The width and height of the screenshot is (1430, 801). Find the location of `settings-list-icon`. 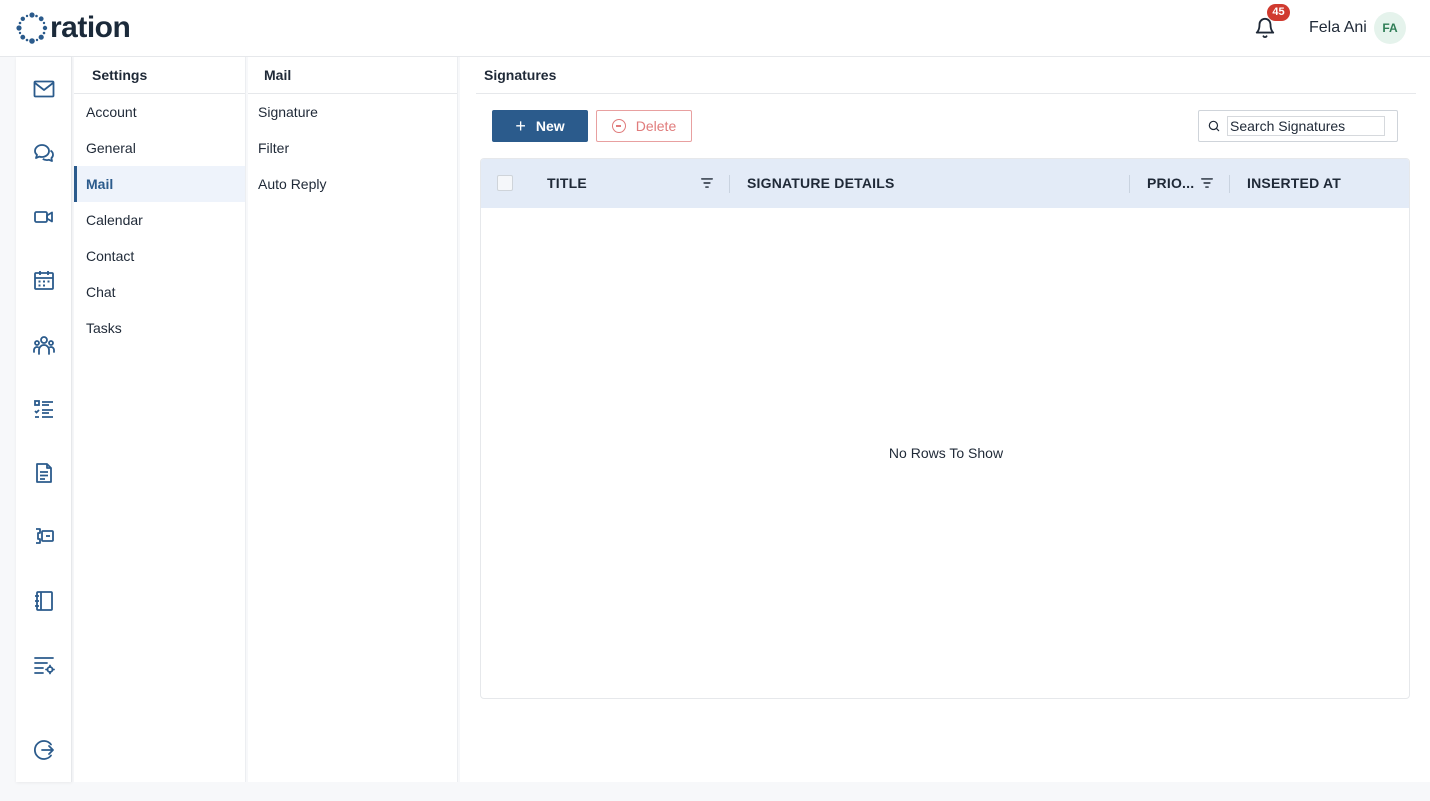

settings-list-icon is located at coordinates (44, 665).